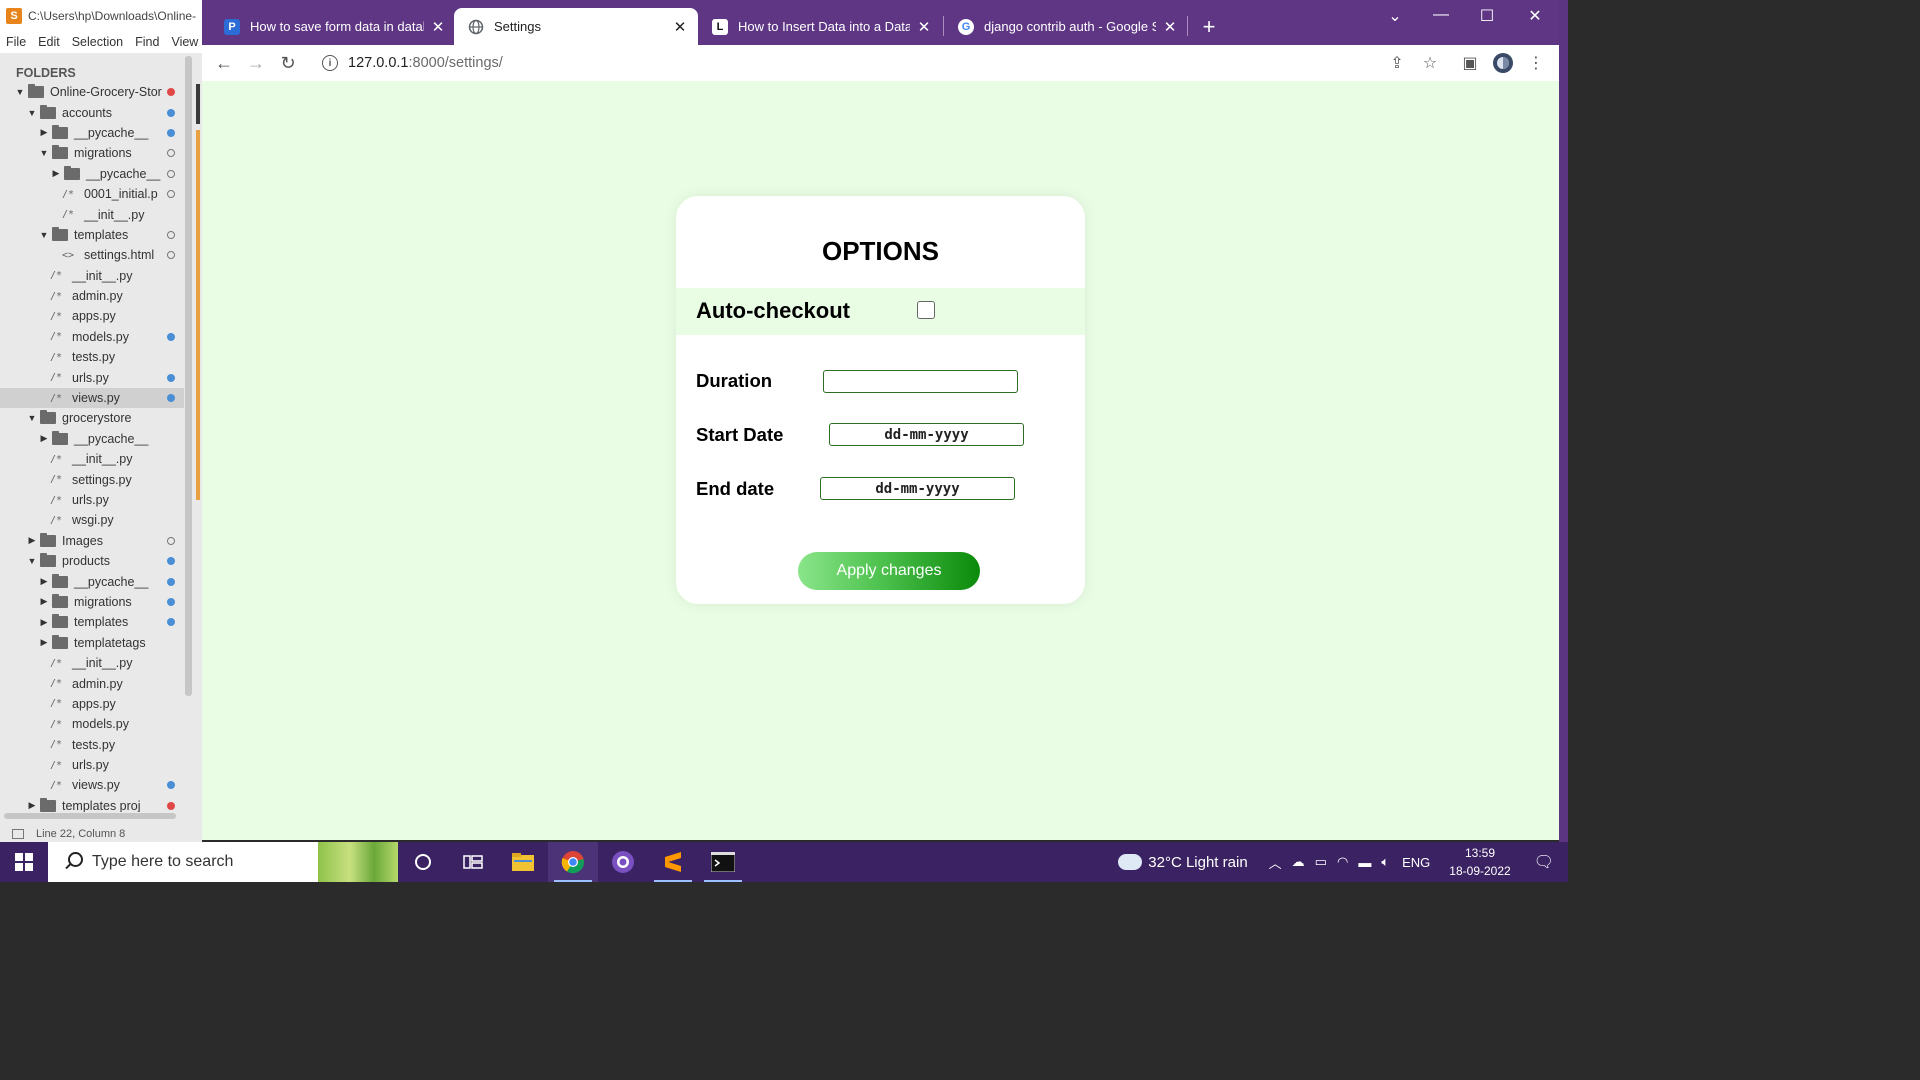 The height and width of the screenshot is (1080, 1920). Describe the element at coordinates (92, 235) in the screenshot. I see `tree-item: ▼ templates` at that location.